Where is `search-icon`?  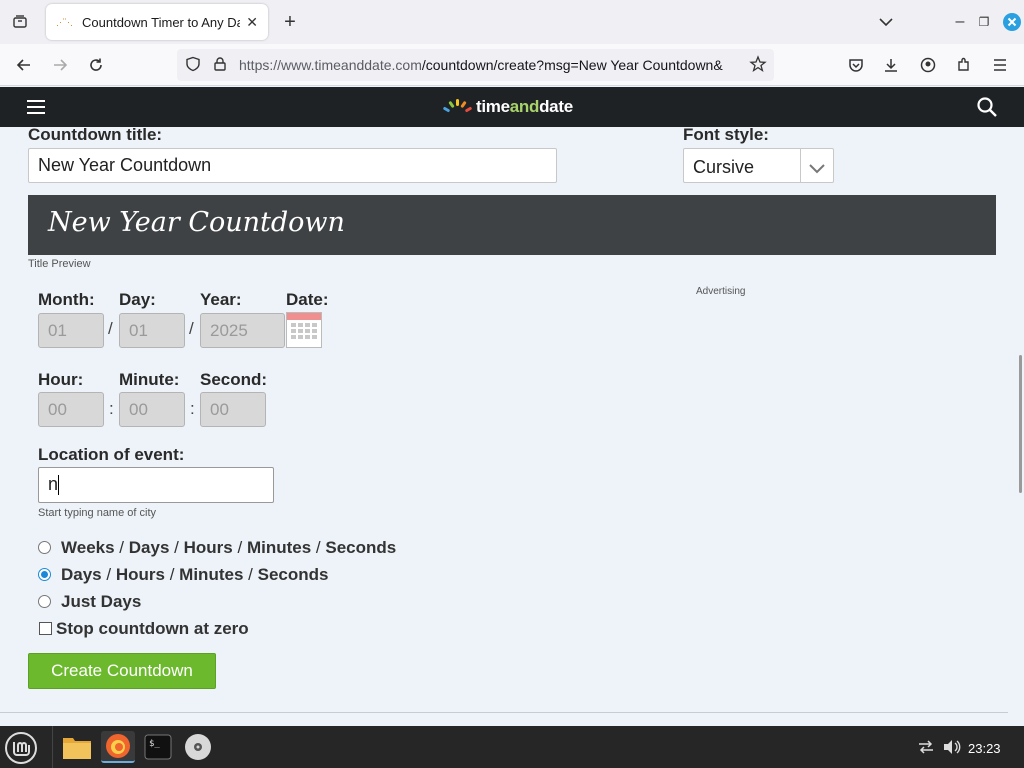 search-icon is located at coordinates (987, 109).